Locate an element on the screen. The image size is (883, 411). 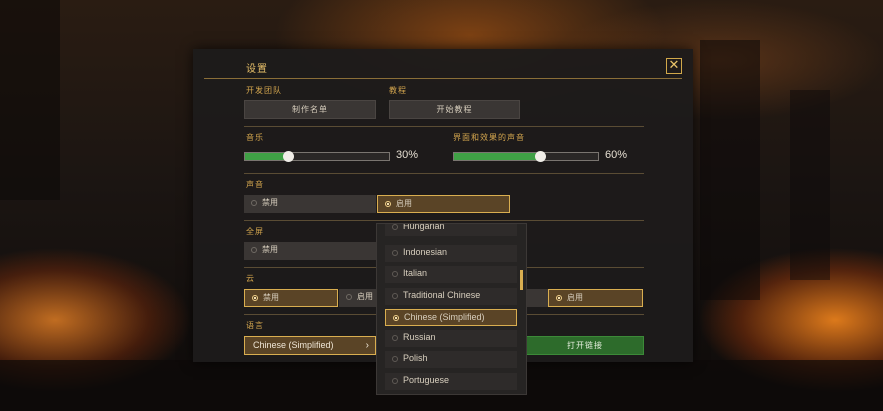
language-option: Russian is located at coordinates (451, 338).